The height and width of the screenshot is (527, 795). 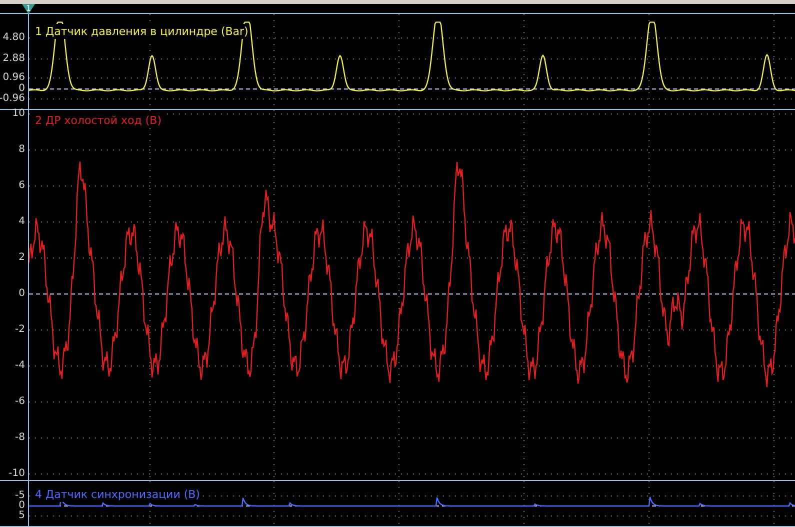 What do you see at coordinates (20, 495) in the screenshot?
I see `axis-tick-label: -5` at bounding box center [20, 495].